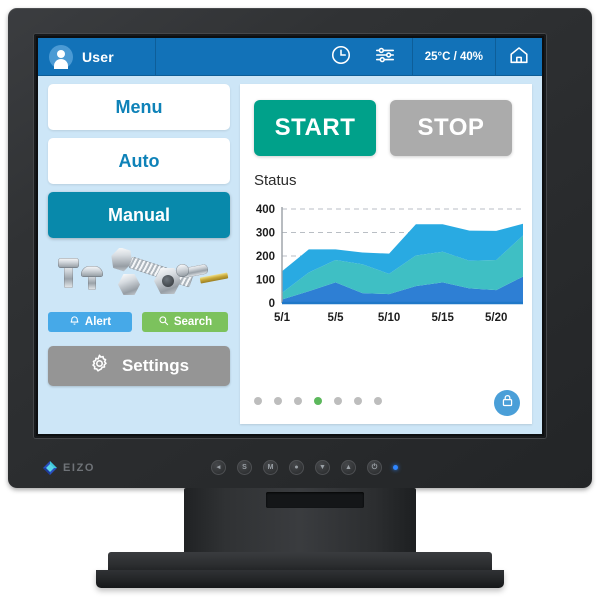 Image resolution: width=600 pixels, height=600 pixels. Describe the element at coordinates (296, 467) in the screenshot. I see `osd-button-input: ●` at that location.